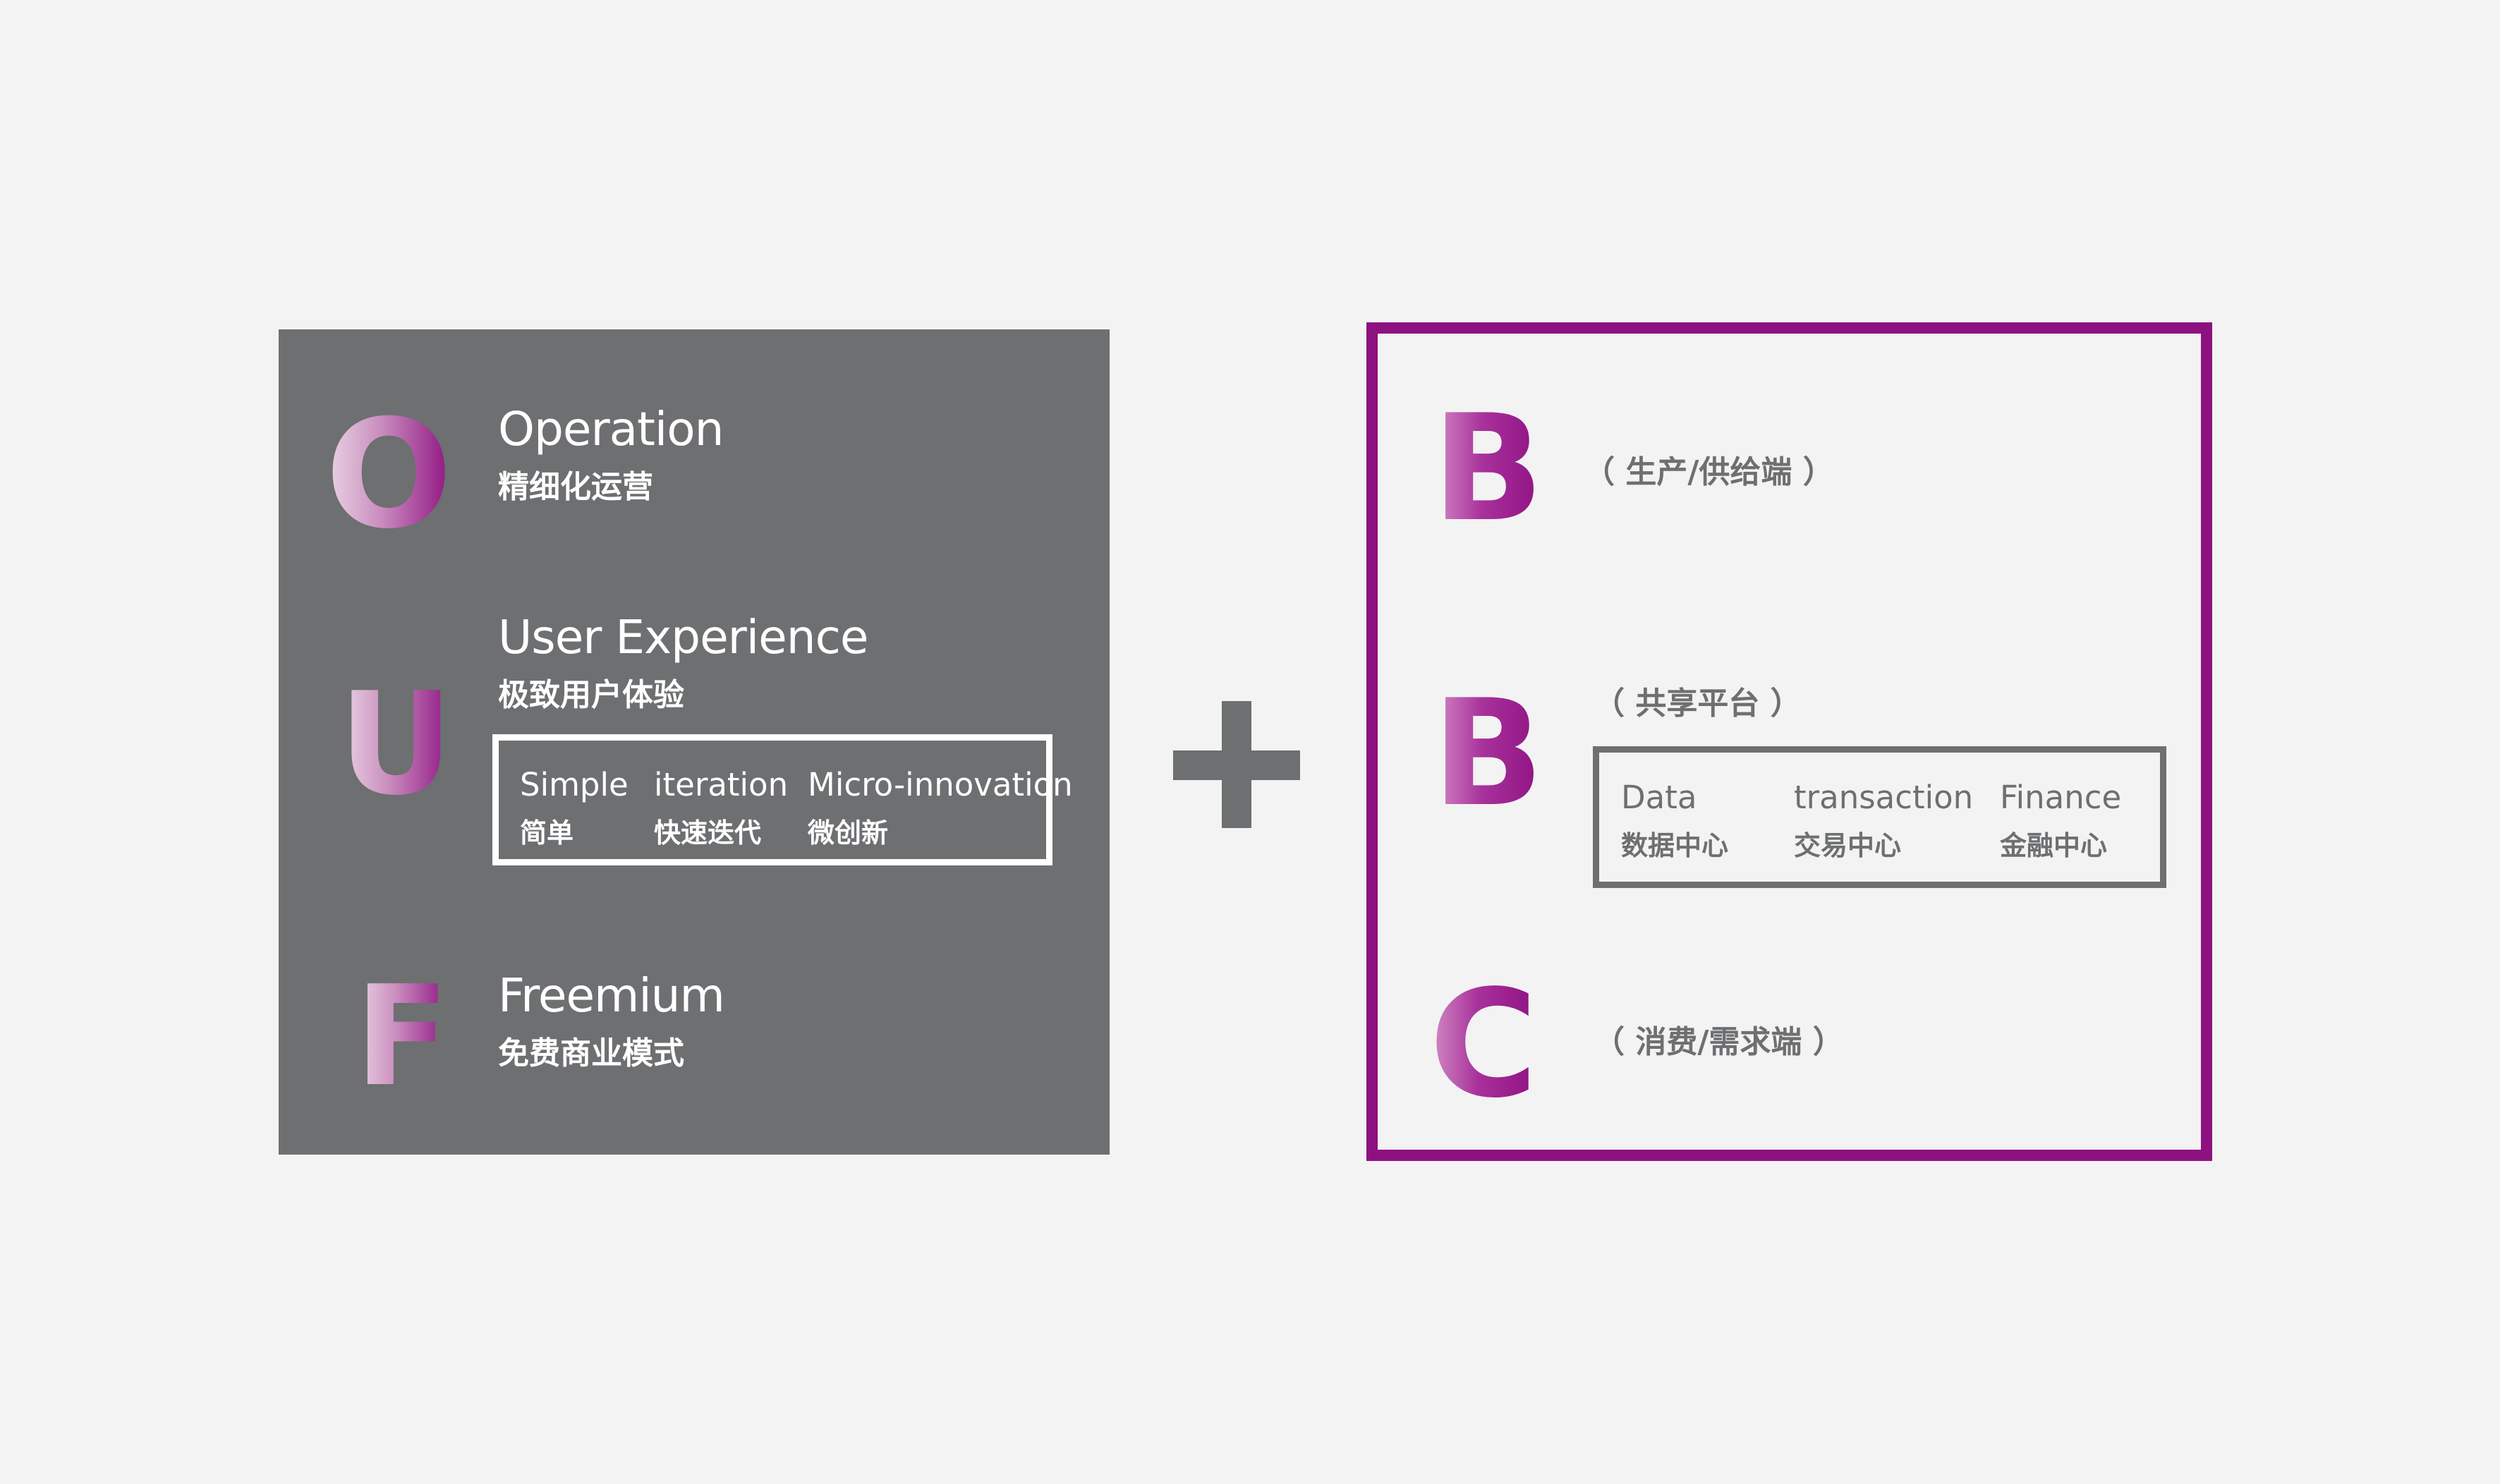 Image resolution: width=2500 pixels, height=1484 pixels. I want to click on micro-innovation-label: Micro-innovation, so click(940, 784).